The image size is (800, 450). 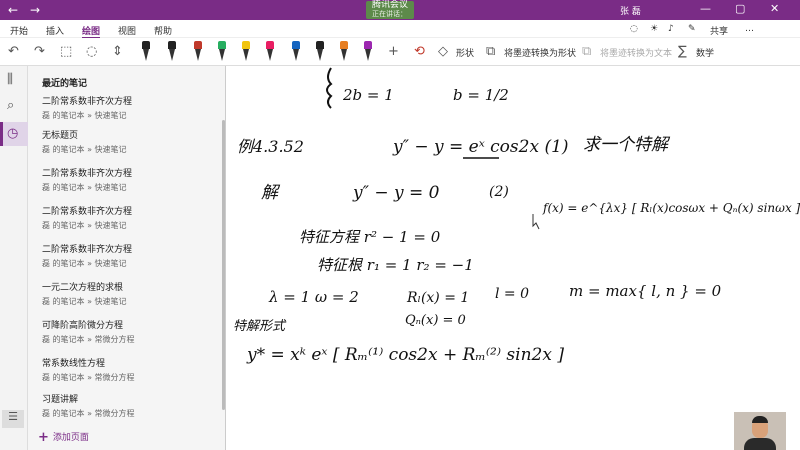 I want to click on list-item: 常系数线性方程 磊 的笔记本 » 常微分方程, so click(x=132, y=369).